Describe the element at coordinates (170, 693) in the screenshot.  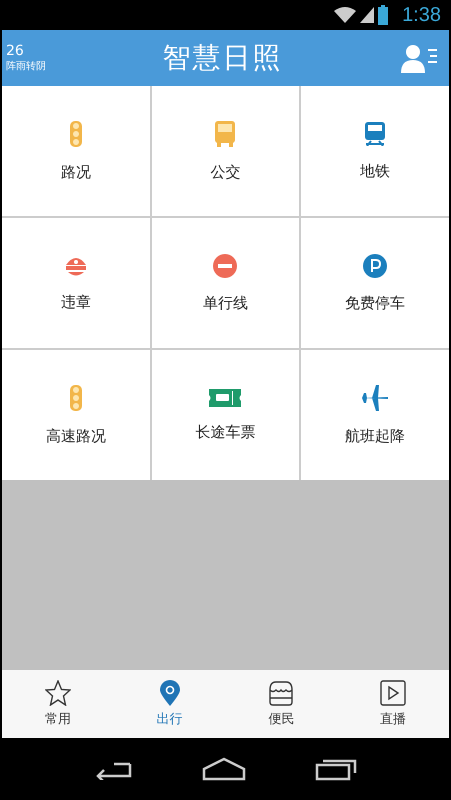
I see `location-pin-icon` at that location.